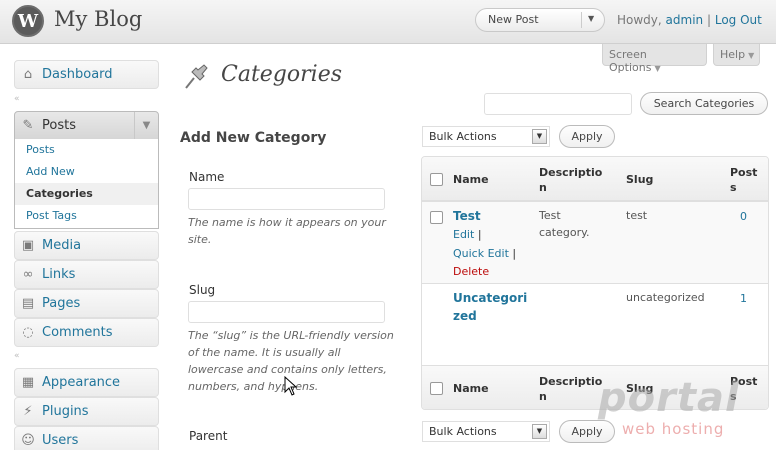  I want to click on mouse-cursor-icon, so click(291, 388).